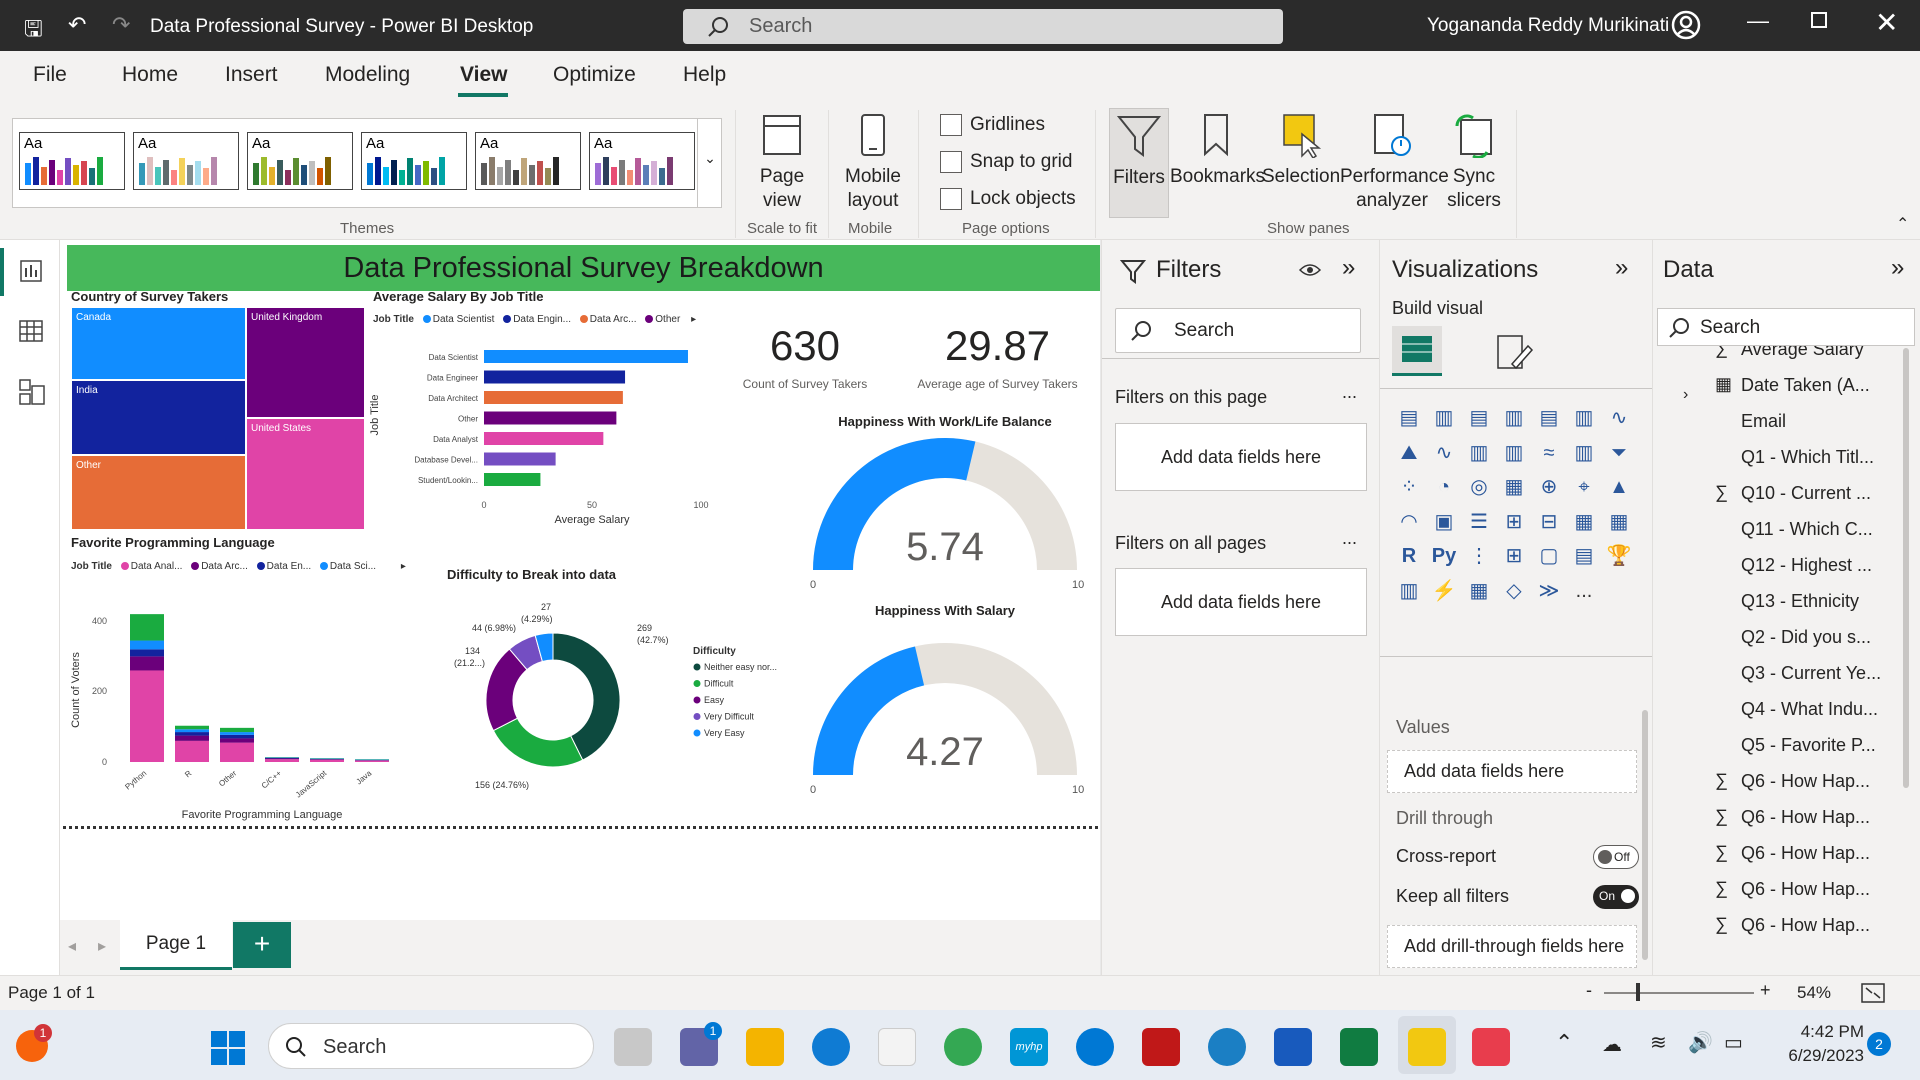 The height and width of the screenshot is (1080, 1920). I want to click on data-search-input: Search, so click(1786, 327).